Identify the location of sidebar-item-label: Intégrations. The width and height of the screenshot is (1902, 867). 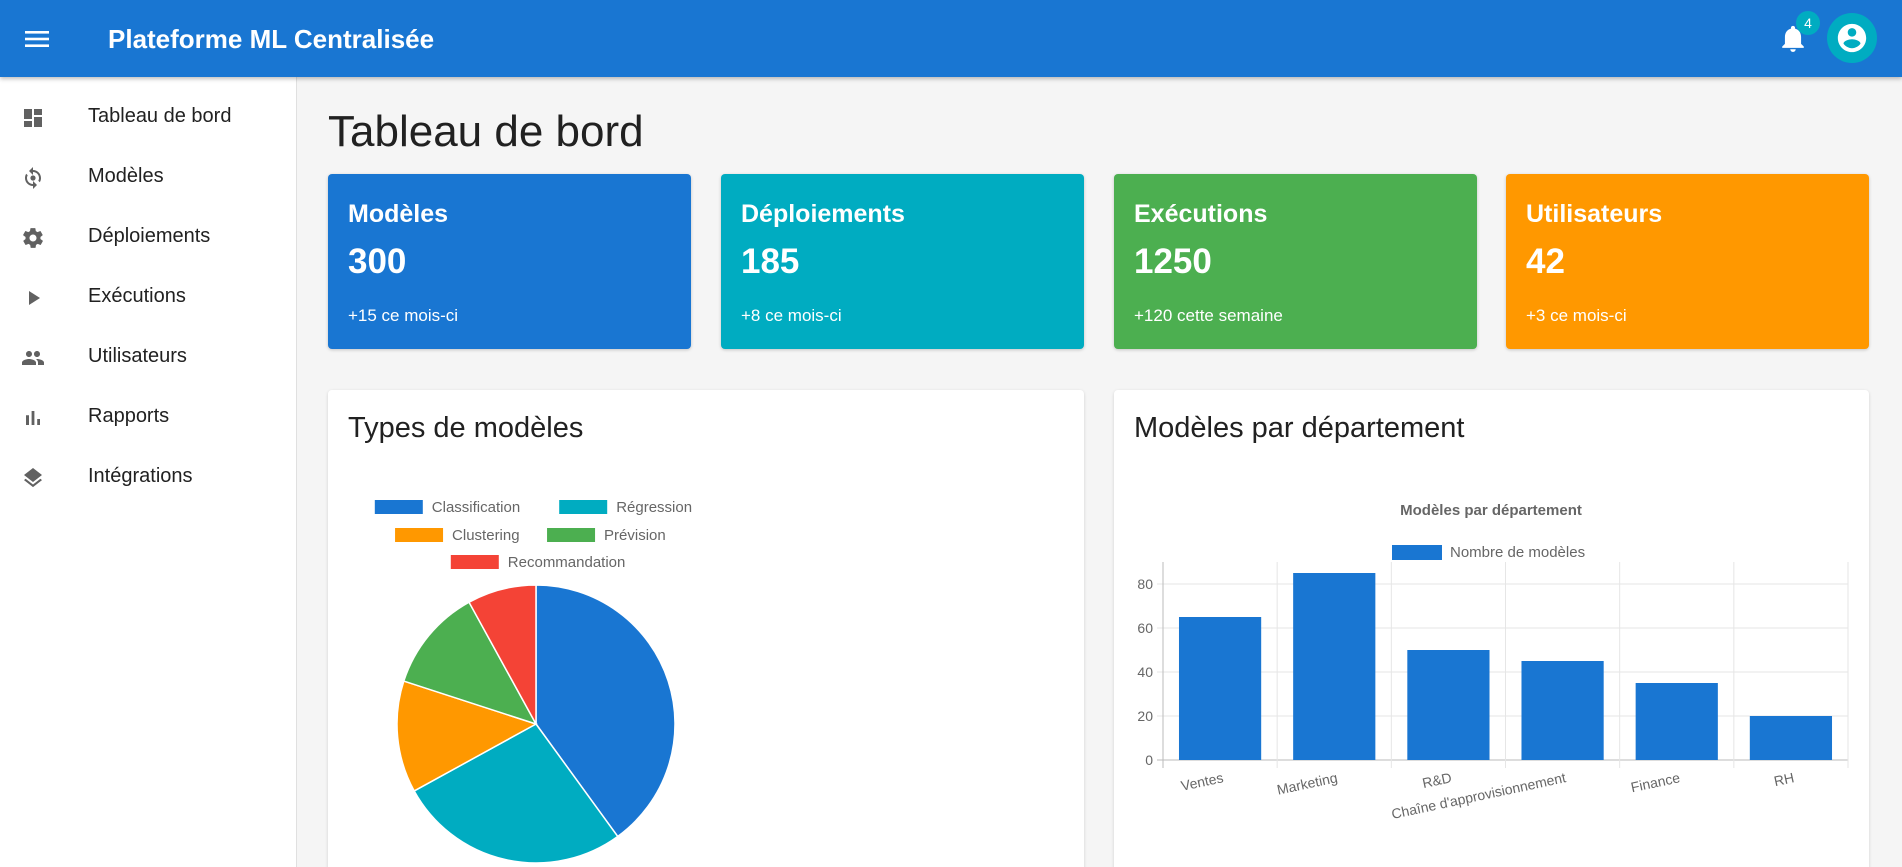
(140, 476).